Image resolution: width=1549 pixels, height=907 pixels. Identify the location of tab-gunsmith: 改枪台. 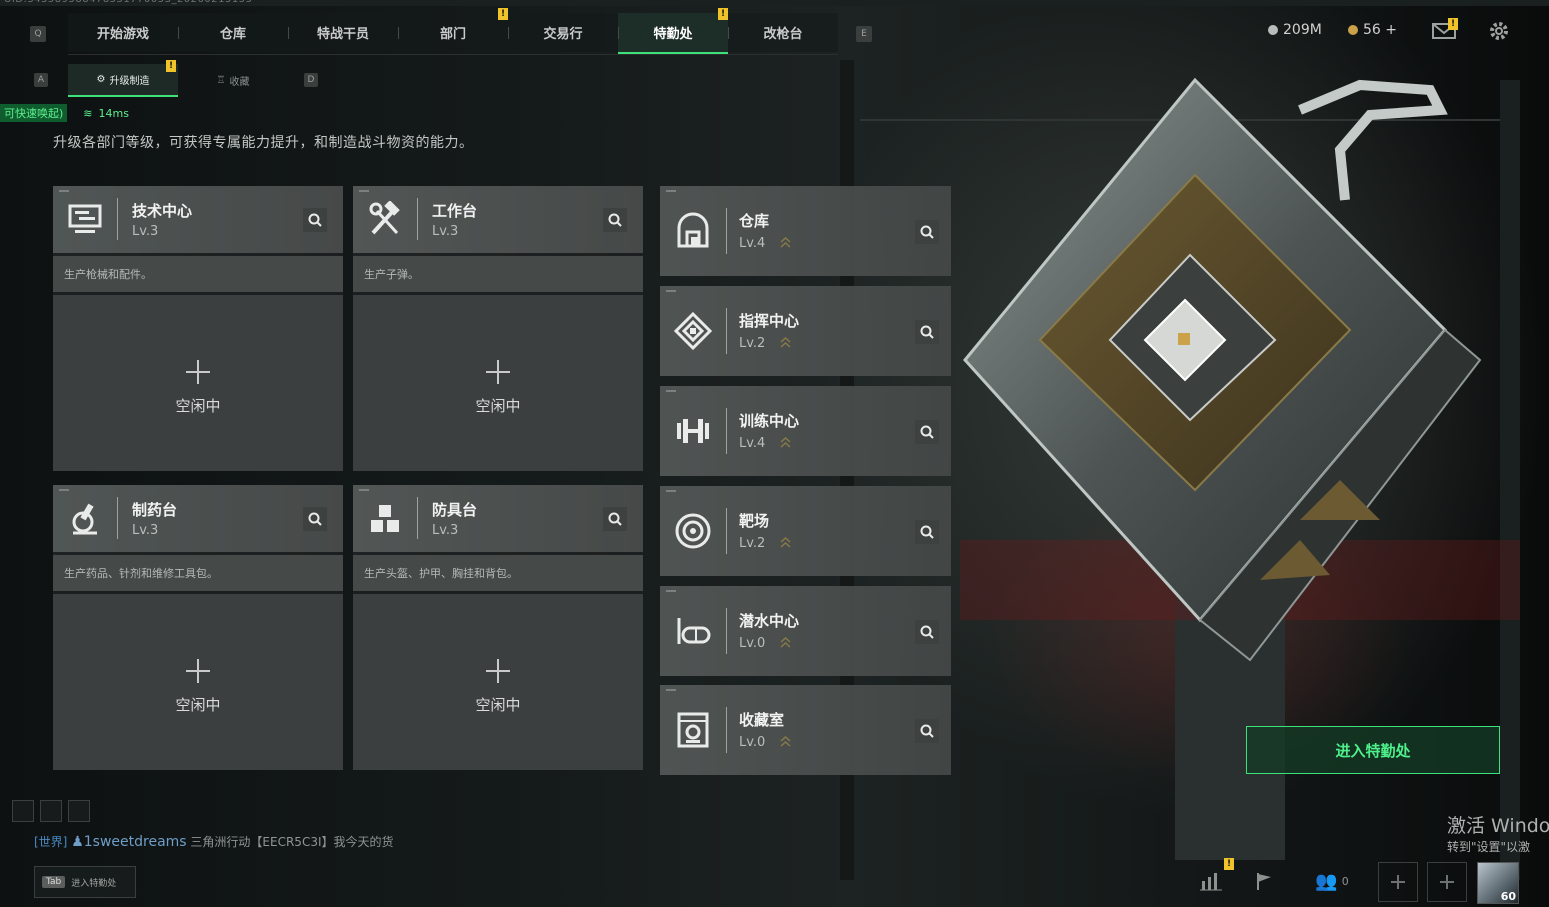
(783, 32).